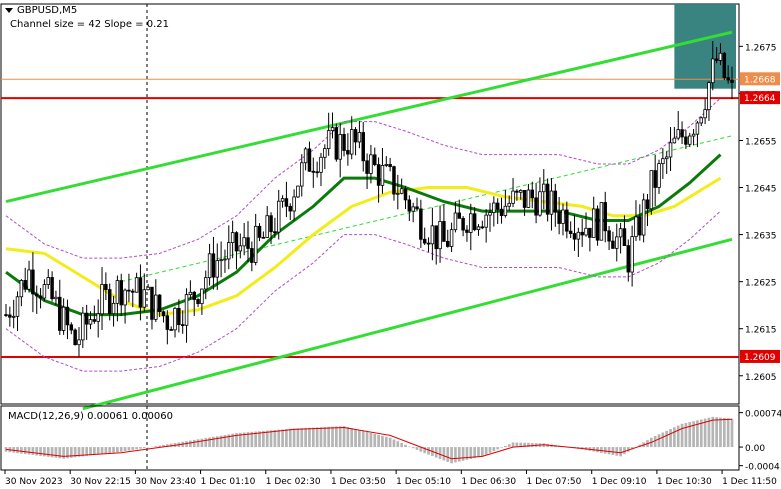 This screenshot has width=781, height=489. Describe the element at coordinates (90, 416) in the screenshot. I see `macd-label: MACD(12,26,9) 0.00061 0.00060` at that location.